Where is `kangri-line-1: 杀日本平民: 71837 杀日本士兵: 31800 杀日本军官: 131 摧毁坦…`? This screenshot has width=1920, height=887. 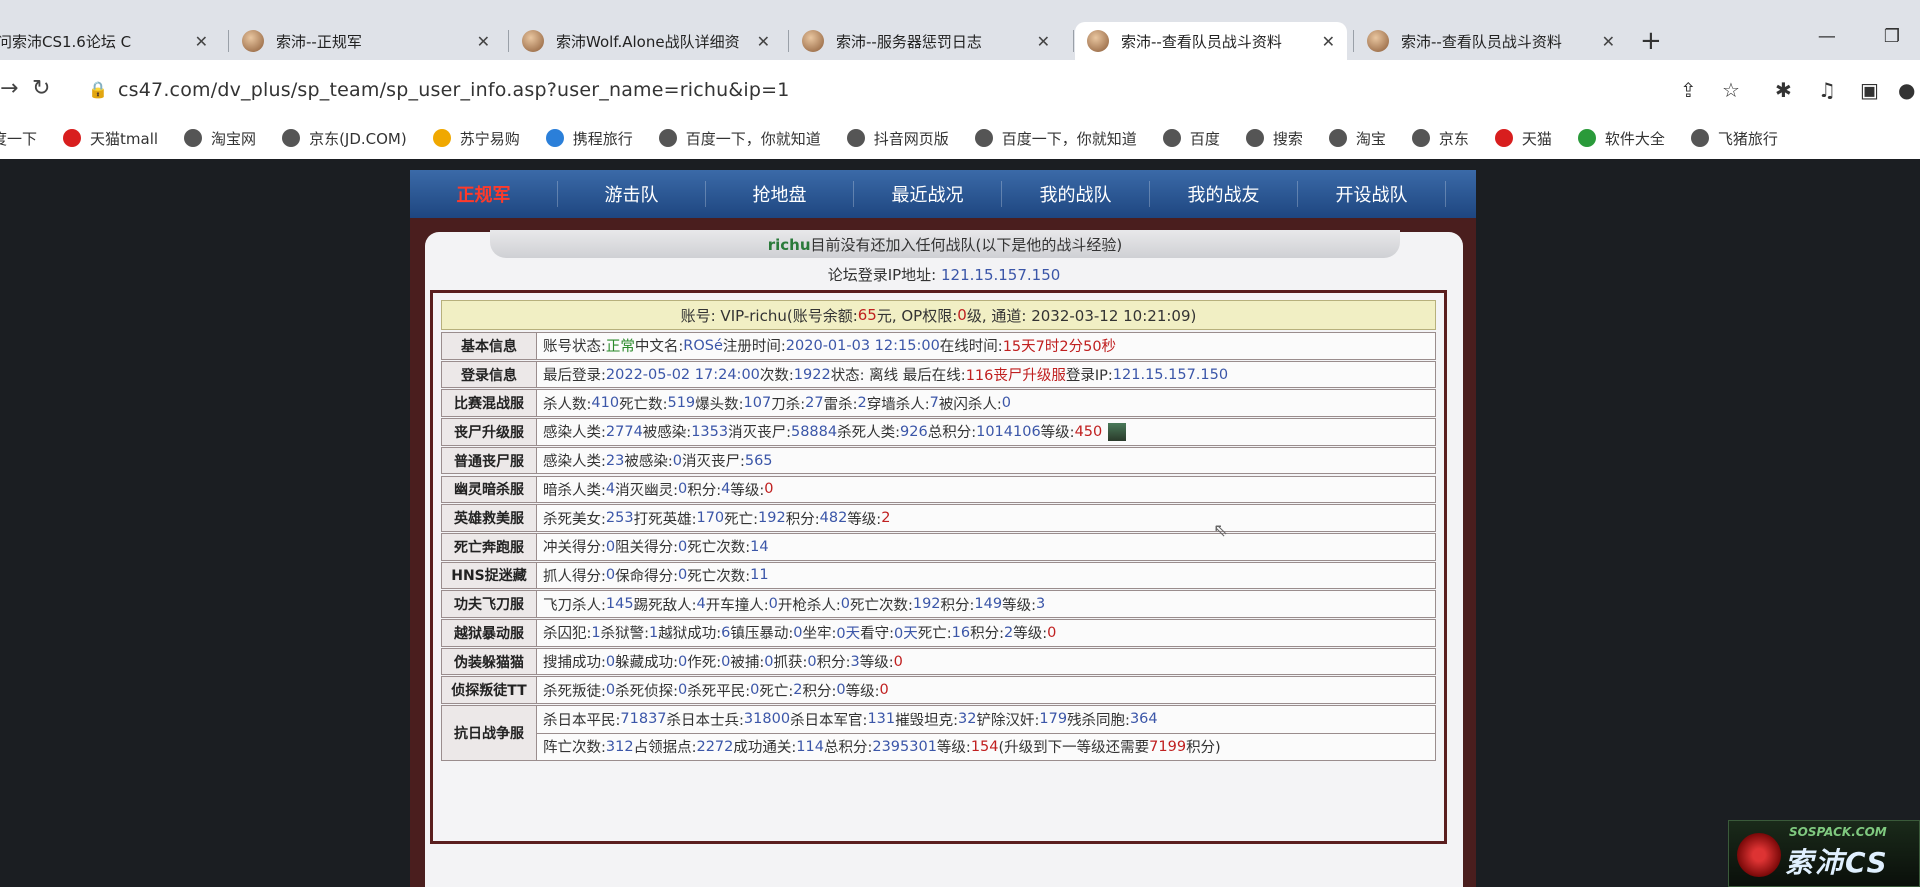
kangri-line-1: 杀日本平民: 71837 杀日本士兵: 31800 杀日本军官: 131 摧毁坦… is located at coordinates (986, 720).